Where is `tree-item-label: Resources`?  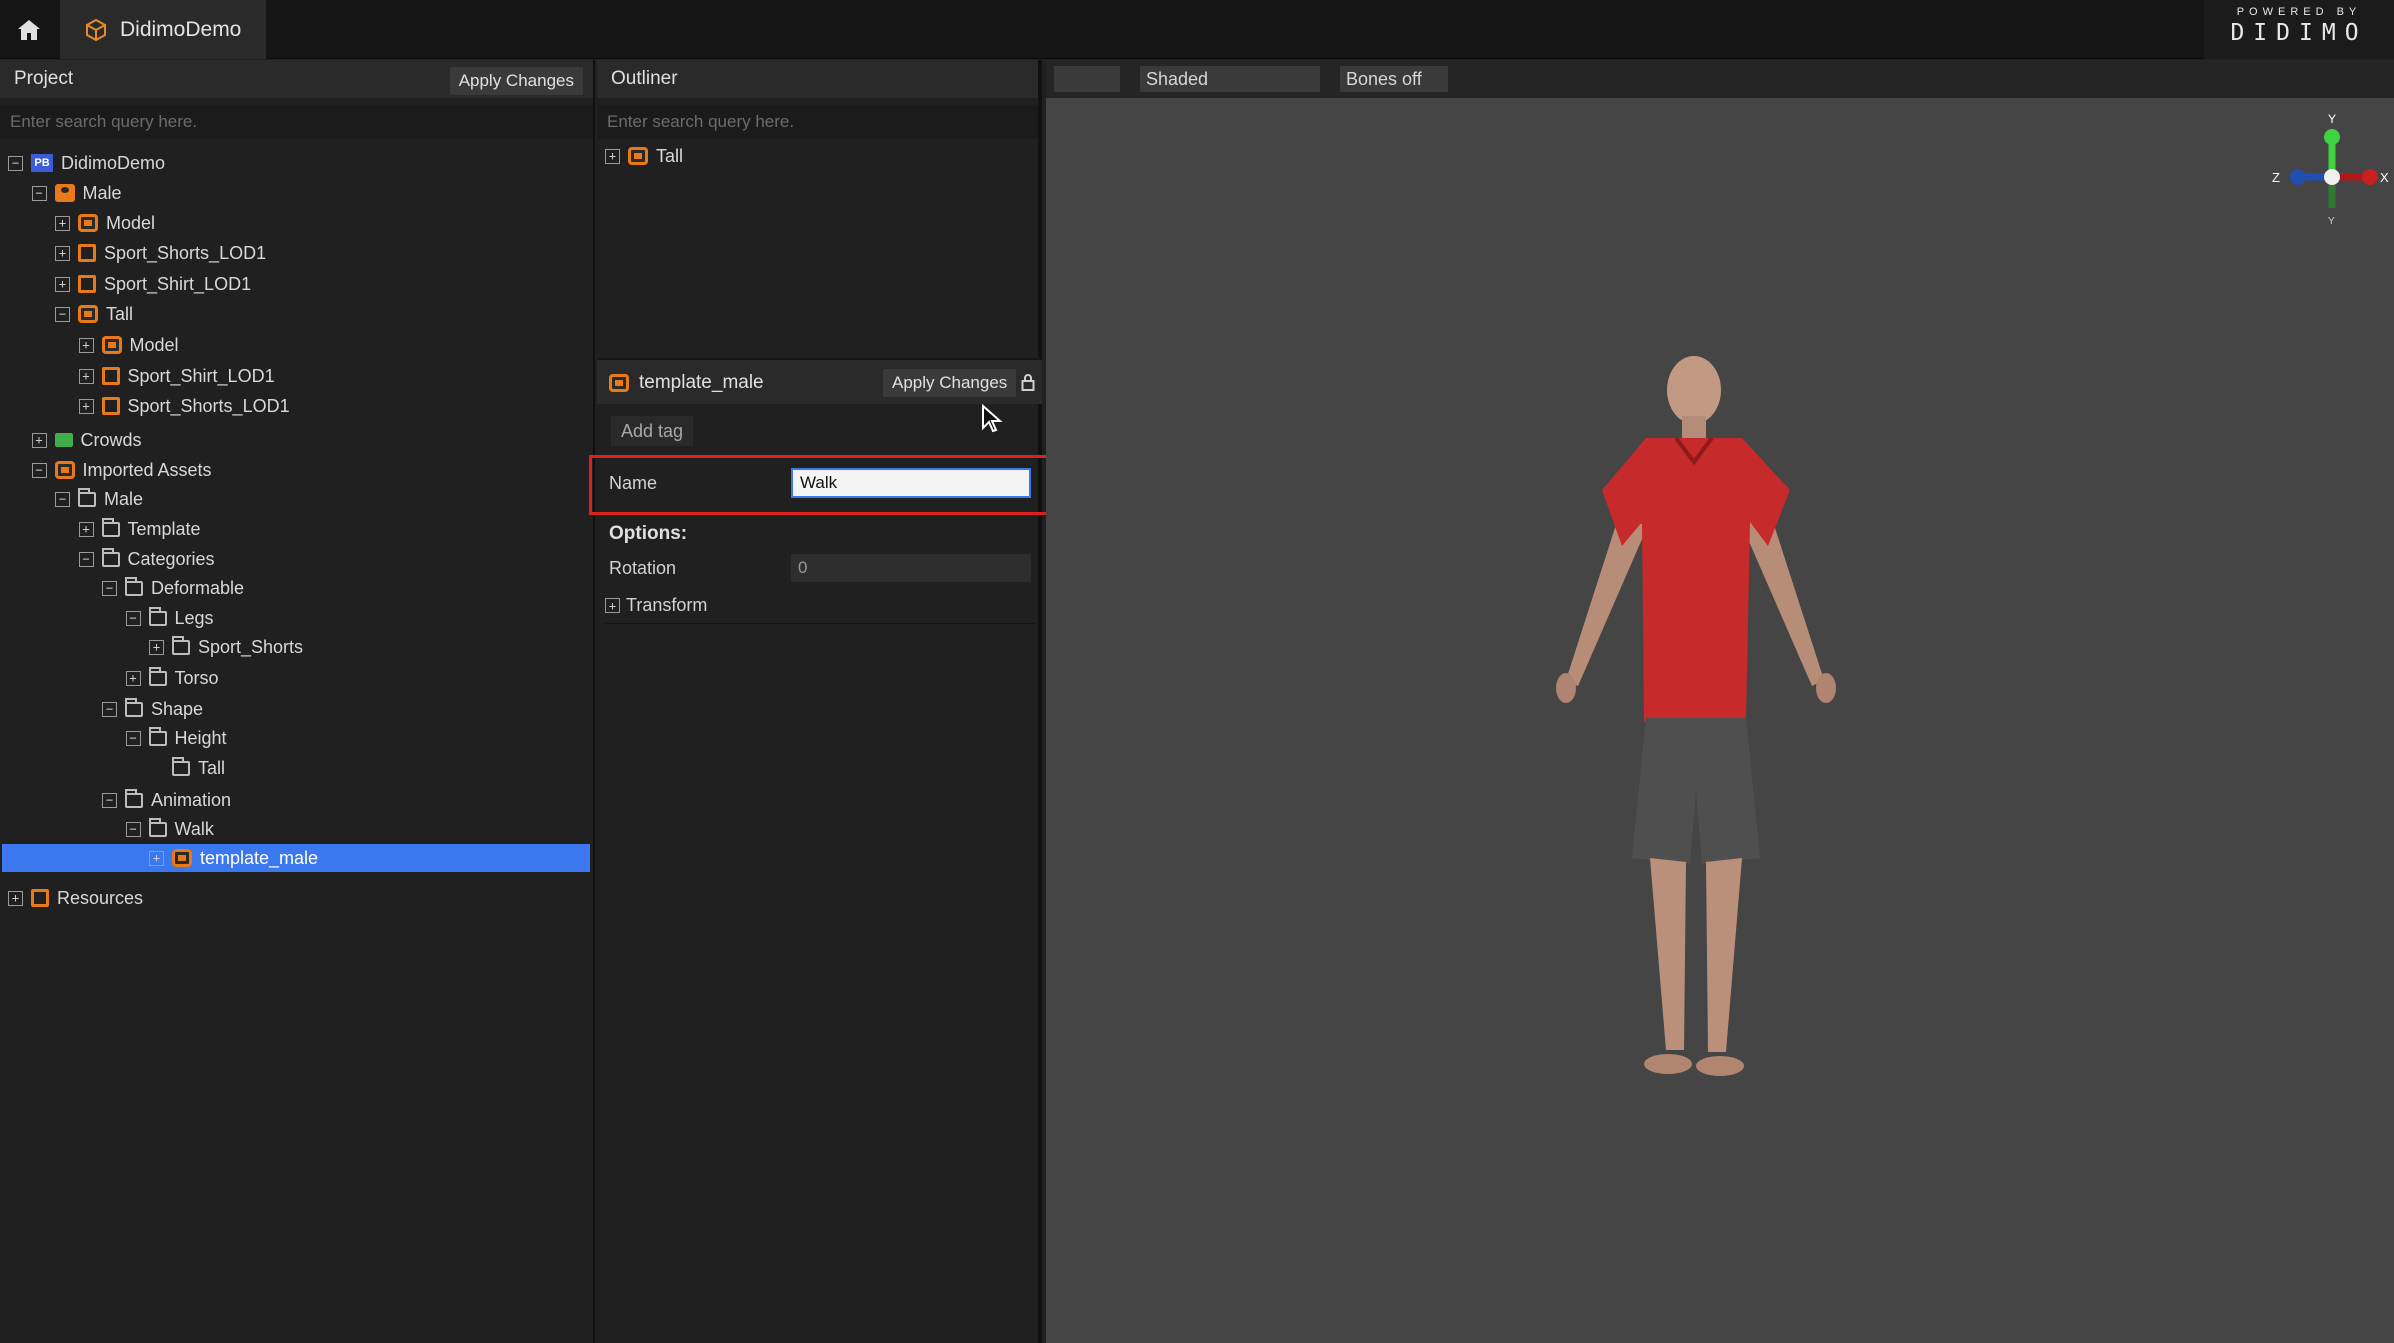 tree-item-label: Resources is located at coordinates (100, 897).